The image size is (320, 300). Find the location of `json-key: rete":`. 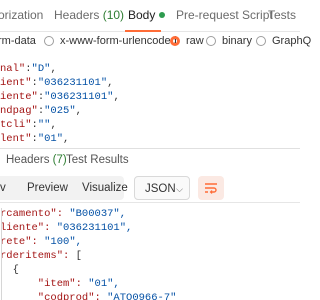

json-key: rete": is located at coordinates (22, 242).